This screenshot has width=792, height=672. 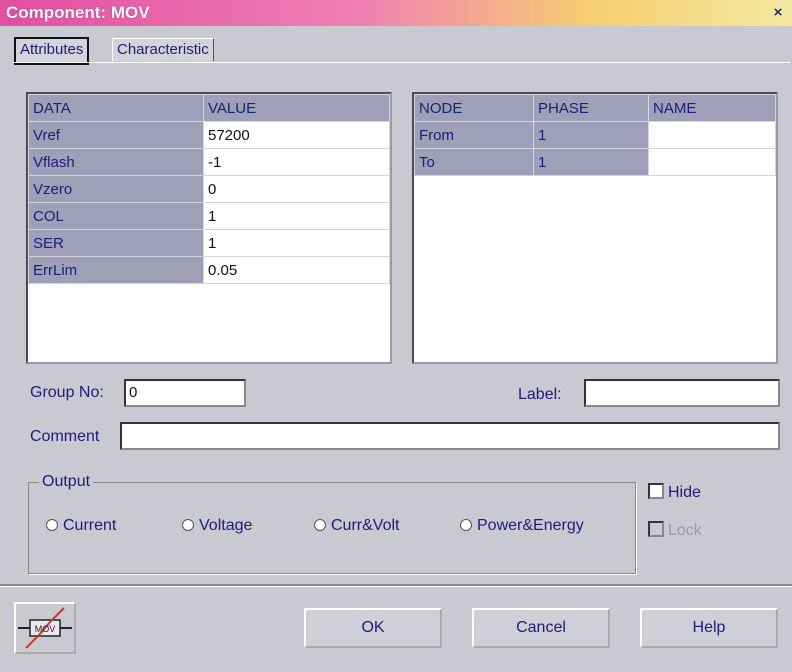 I want to click on radio-curr-volt: Curr&Volt, so click(x=356, y=526).